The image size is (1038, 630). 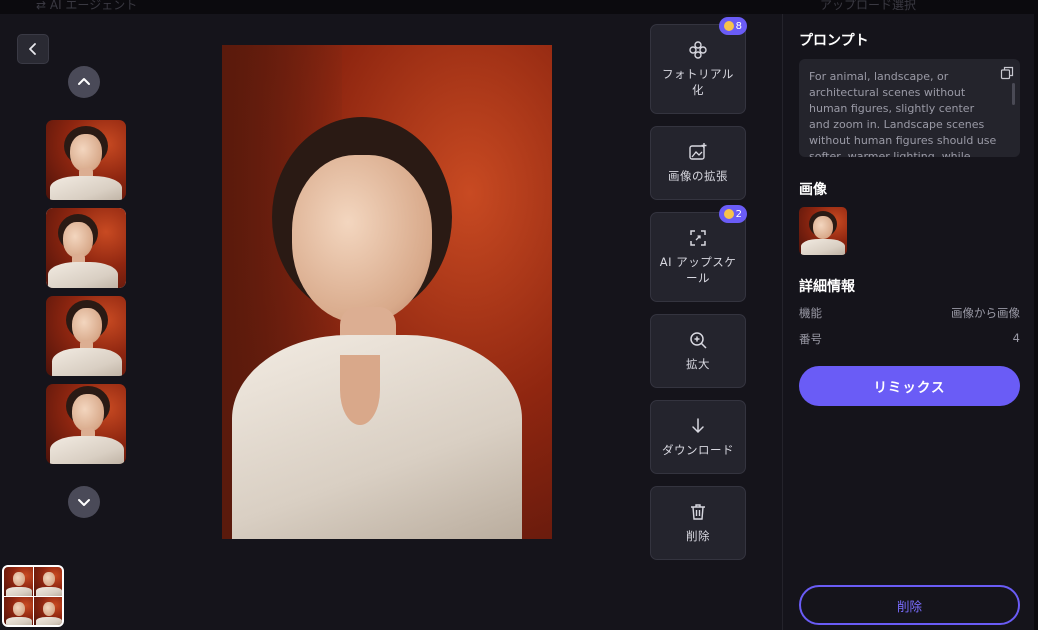 What do you see at coordinates (698, 238) in the screenshot?
I see `upscale-frame-icon` at bounding box center [698, 238].